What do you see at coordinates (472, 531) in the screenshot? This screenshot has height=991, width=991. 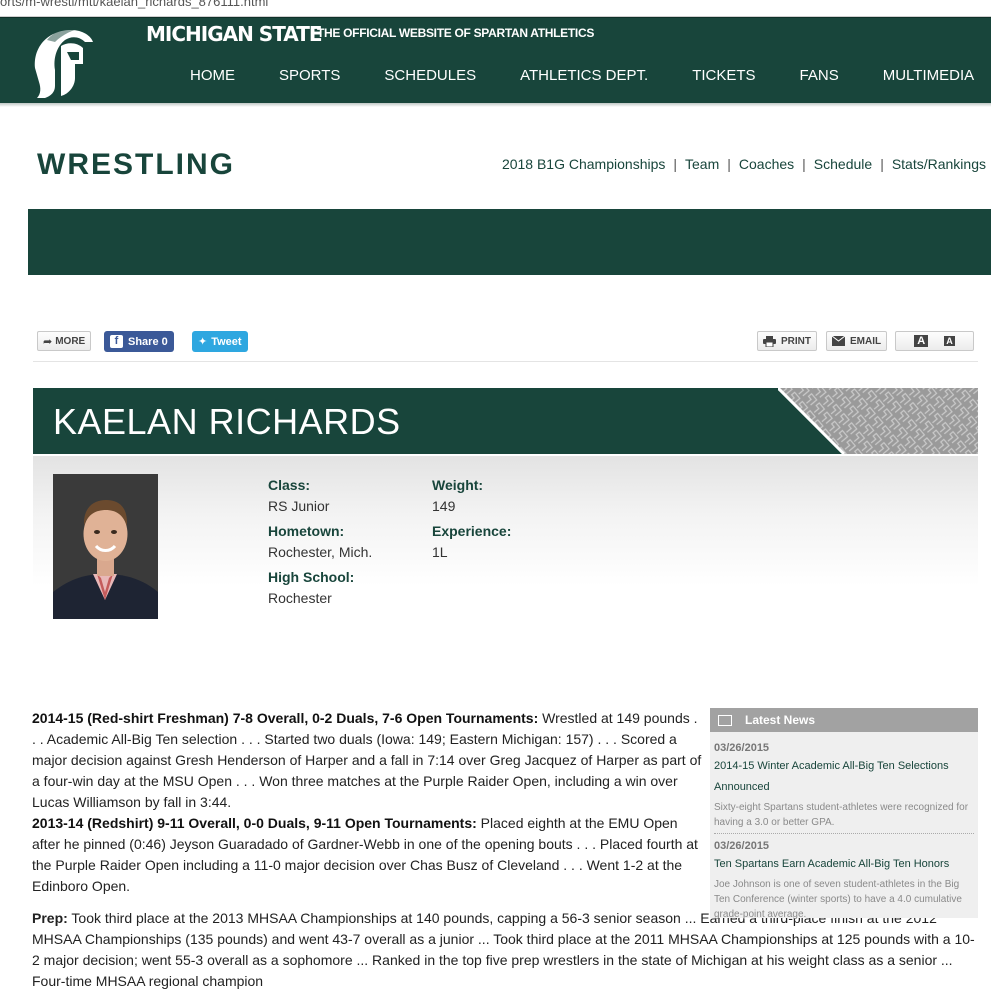 I see `experience-label: Experience:` at bounding box center [472, 531].